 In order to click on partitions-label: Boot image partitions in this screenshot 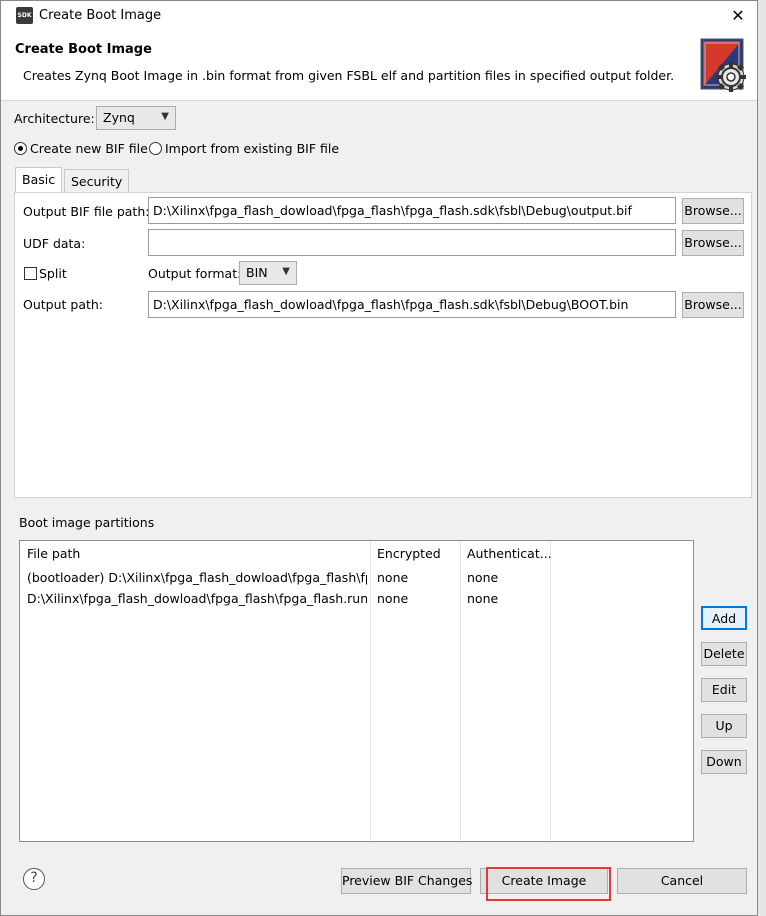, I will do `click(87, 522)`.